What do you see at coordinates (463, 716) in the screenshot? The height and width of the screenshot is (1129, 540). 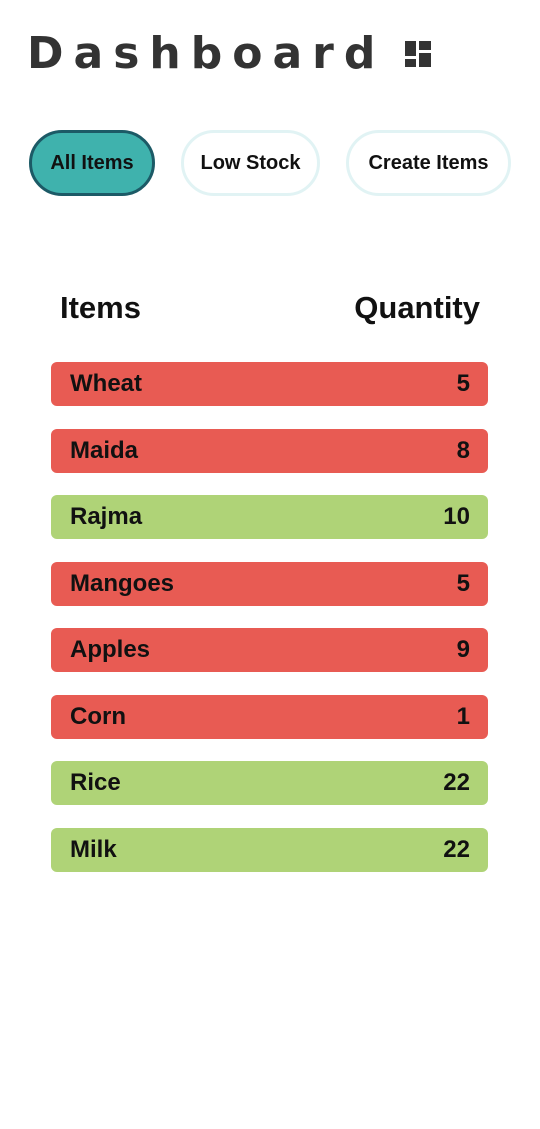 I see `item-quantity: 1` at bounding box center [463, 716].